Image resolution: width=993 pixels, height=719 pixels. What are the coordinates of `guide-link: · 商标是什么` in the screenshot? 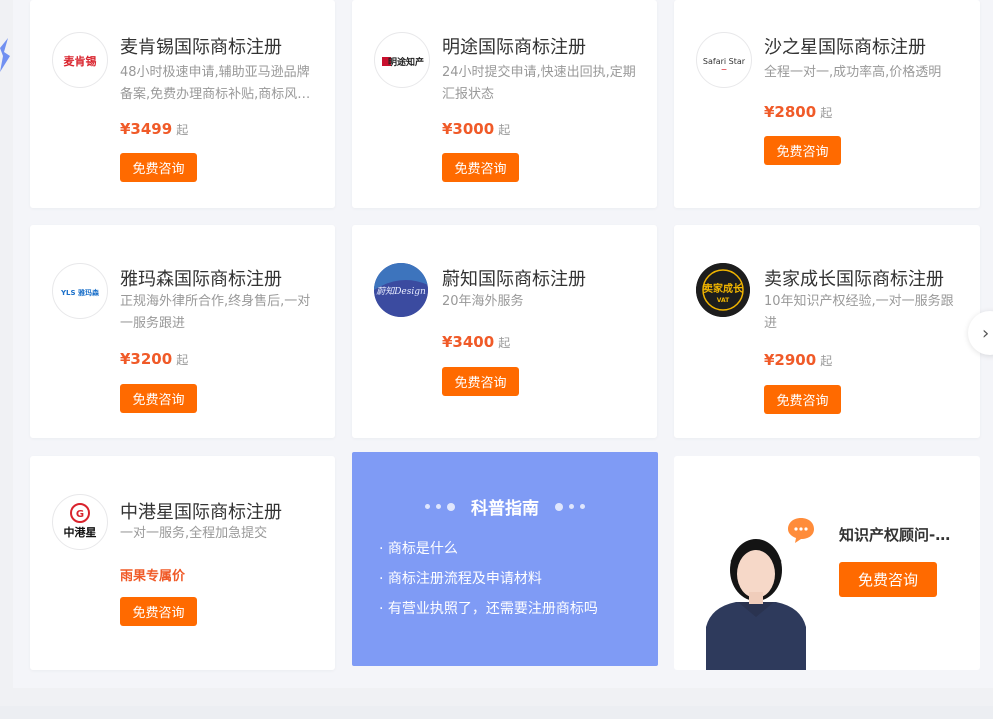 It's located at (418, 548).